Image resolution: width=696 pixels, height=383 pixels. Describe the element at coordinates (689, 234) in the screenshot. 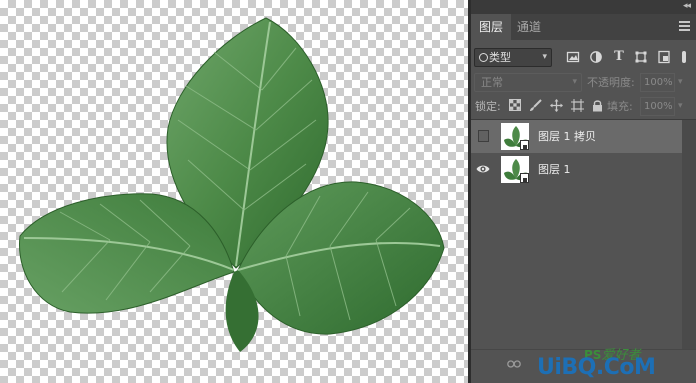

I see `layers-scrollbar` at that location.